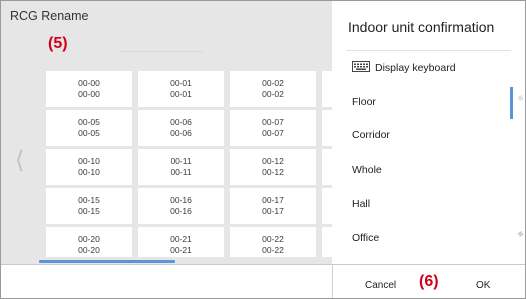 This screenshot has height=299, width=526. What do you see at coordinates (361, 68) in the screenshot?
I see `keyboard-icon` at bounding box center [361, 68].